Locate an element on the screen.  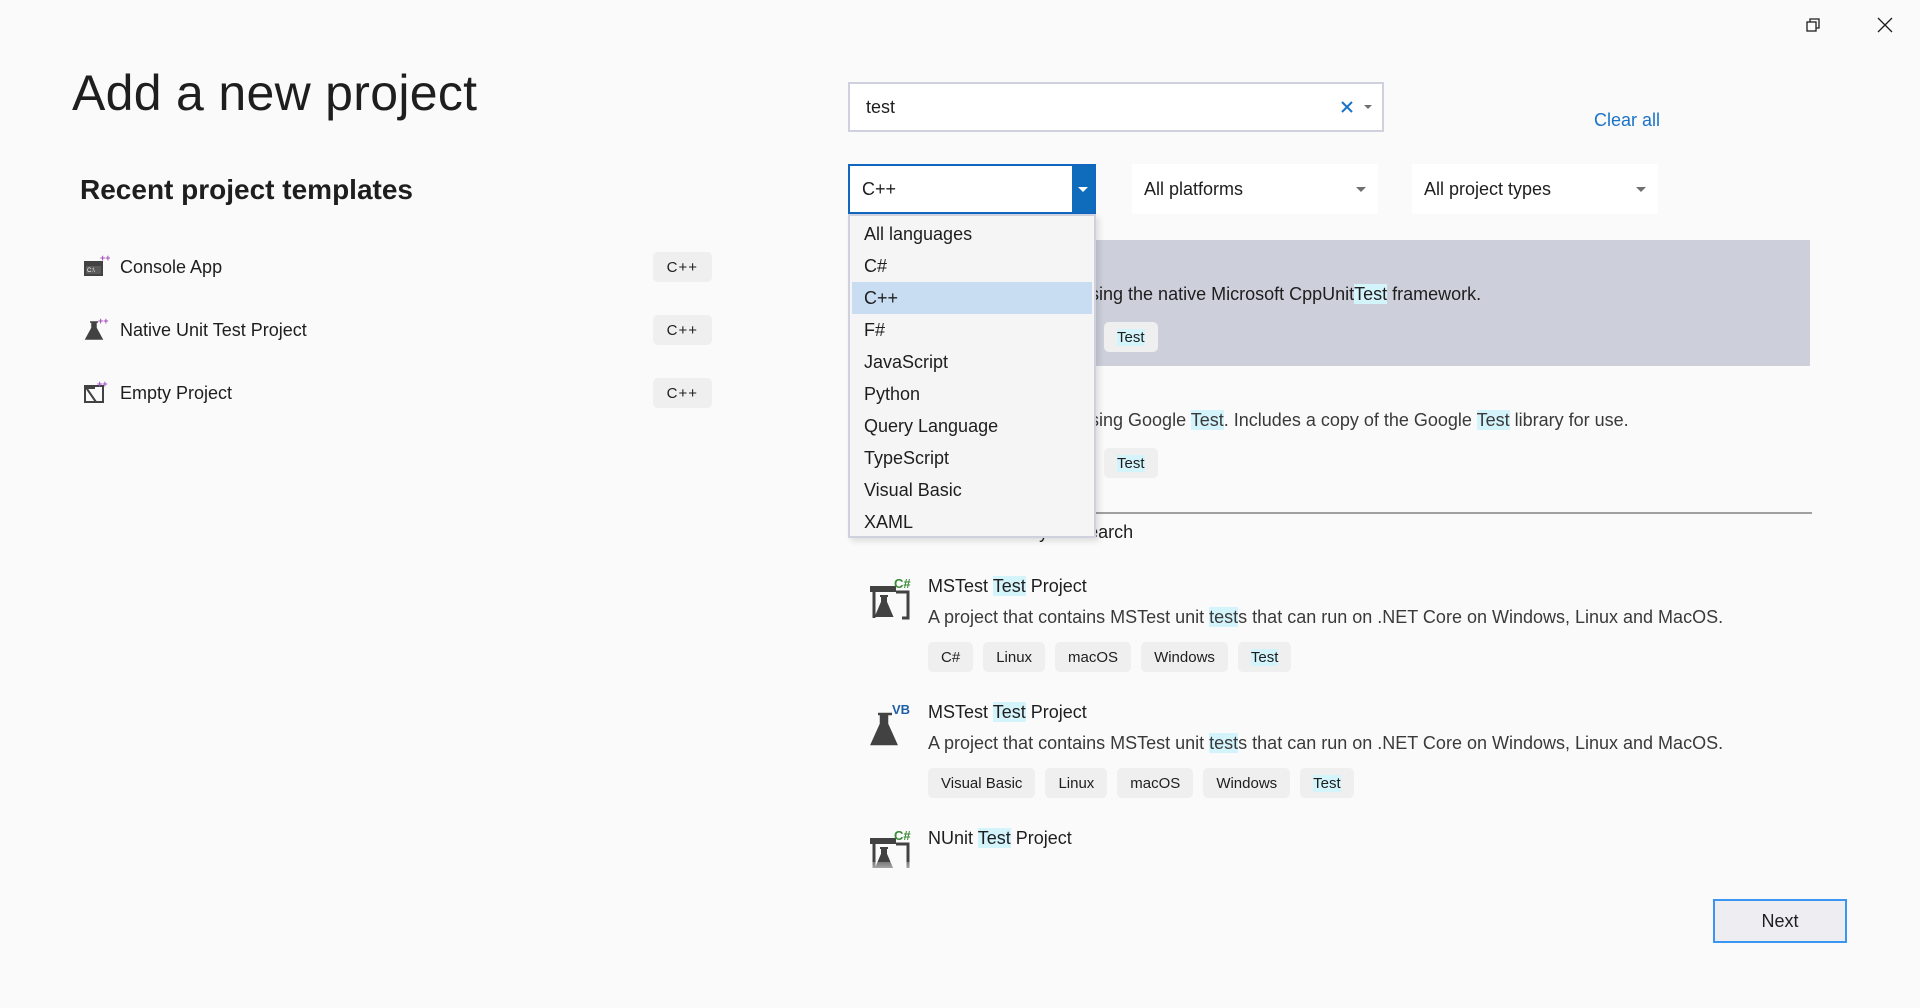
project-type-filter: All project types is located at coordinates (1535, 189).